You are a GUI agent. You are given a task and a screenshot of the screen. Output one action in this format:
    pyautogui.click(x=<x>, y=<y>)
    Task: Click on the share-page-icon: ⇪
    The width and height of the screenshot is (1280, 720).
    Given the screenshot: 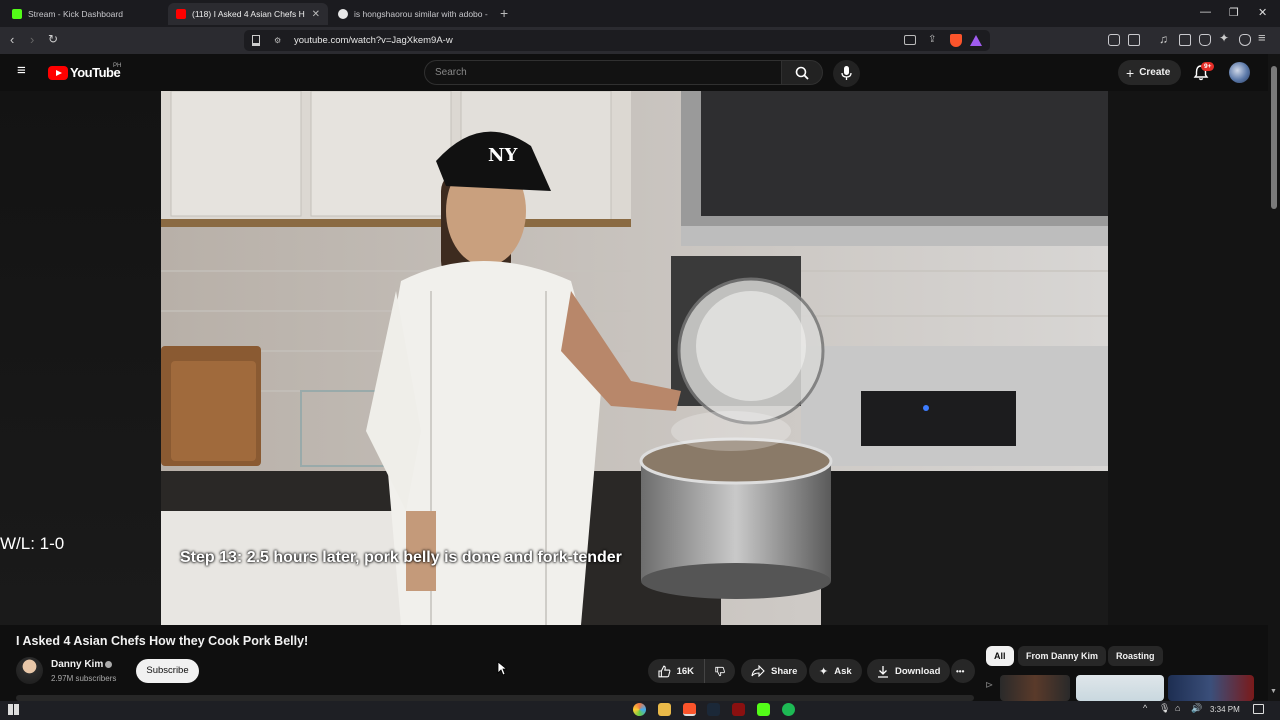 What is the action you would take?
    pyautogui.click(x=932, y=39)
    